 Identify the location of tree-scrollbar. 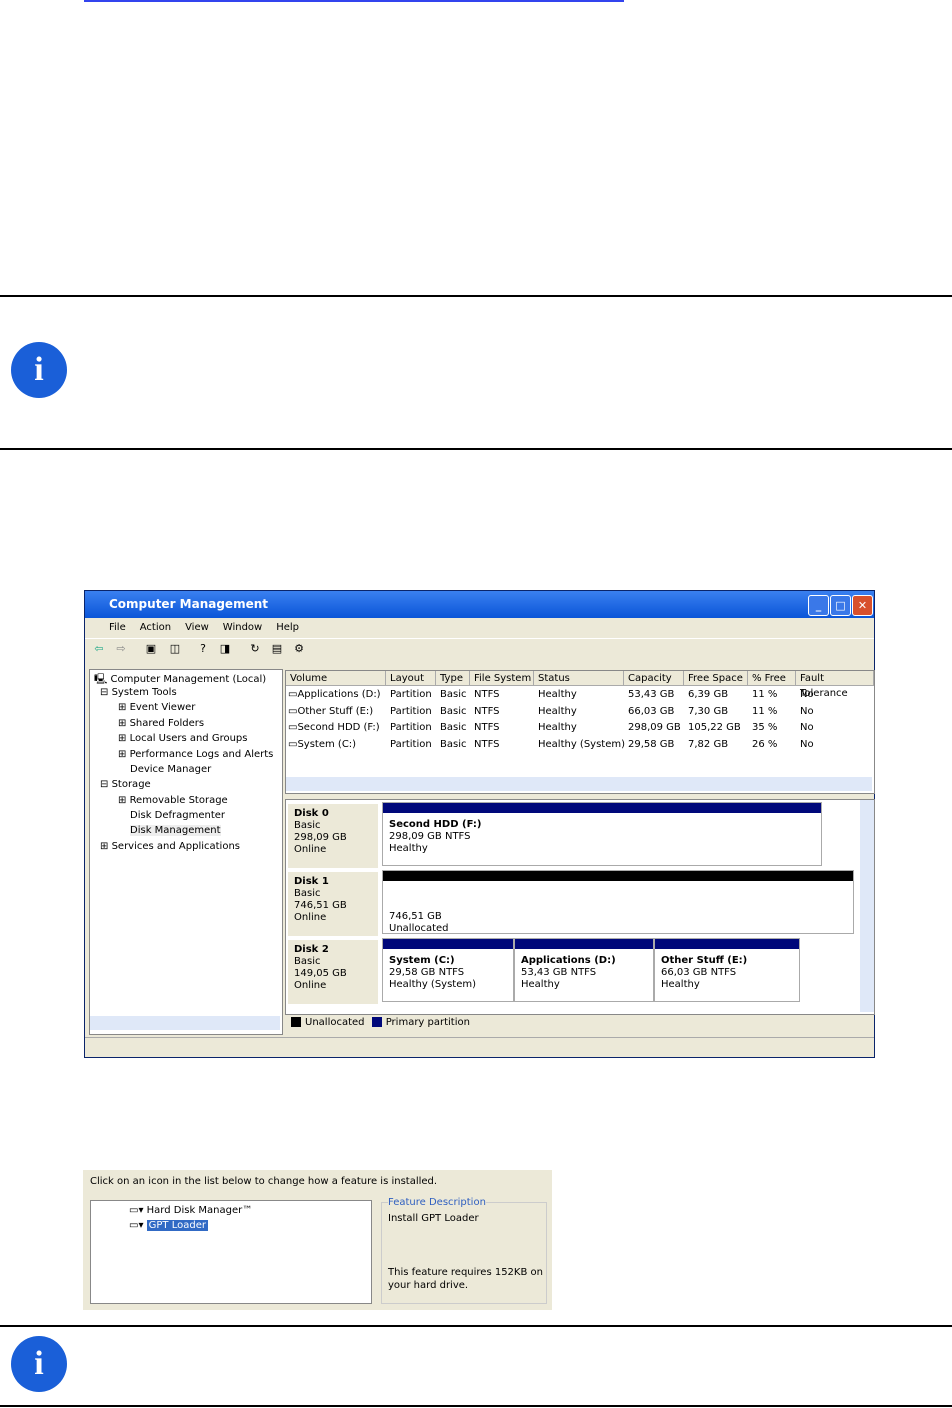
(185, 1023).